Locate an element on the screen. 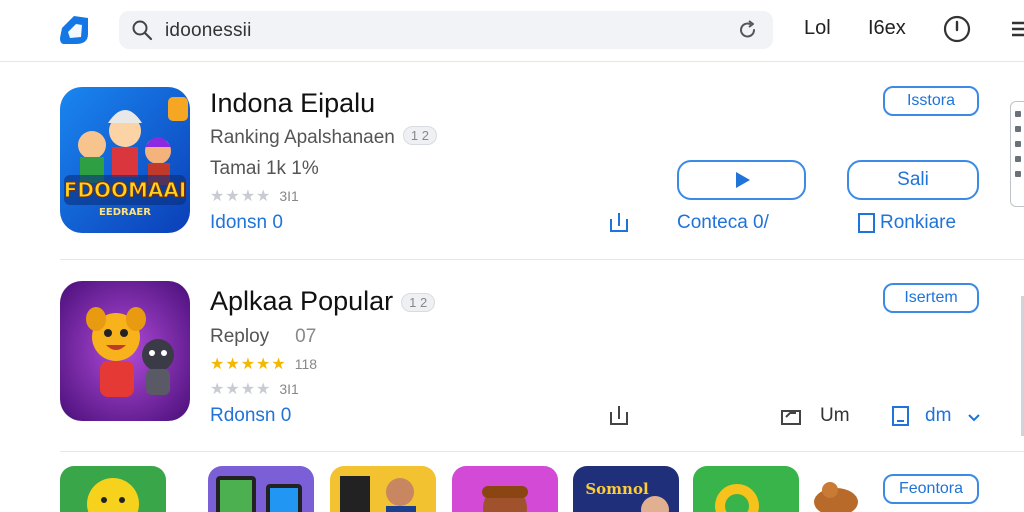  get-button: Sali is located at coordinates (913, 180).